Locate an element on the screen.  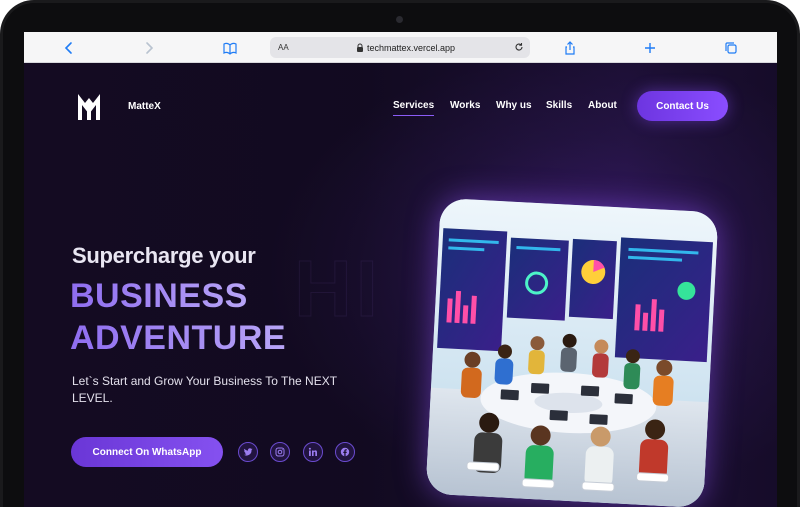
forward-icon is located at coordinates (149, 47).